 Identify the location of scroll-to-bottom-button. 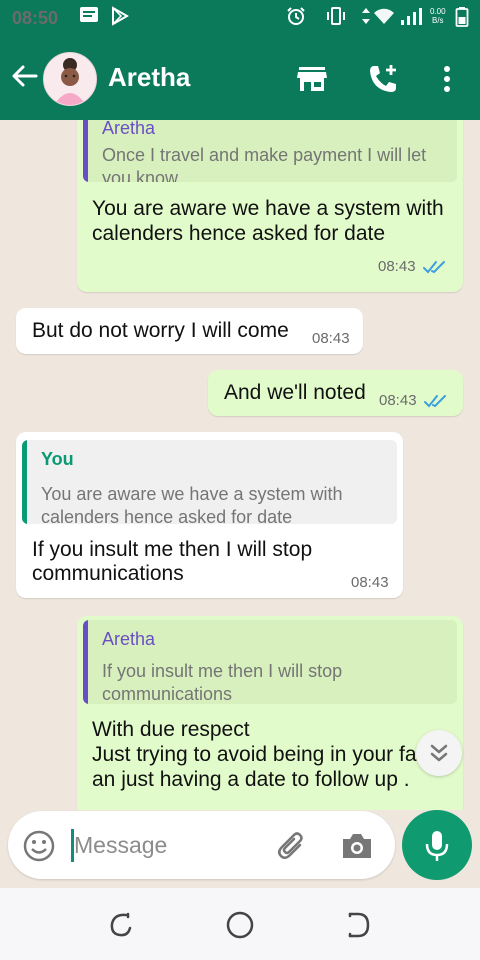
(439, 753).